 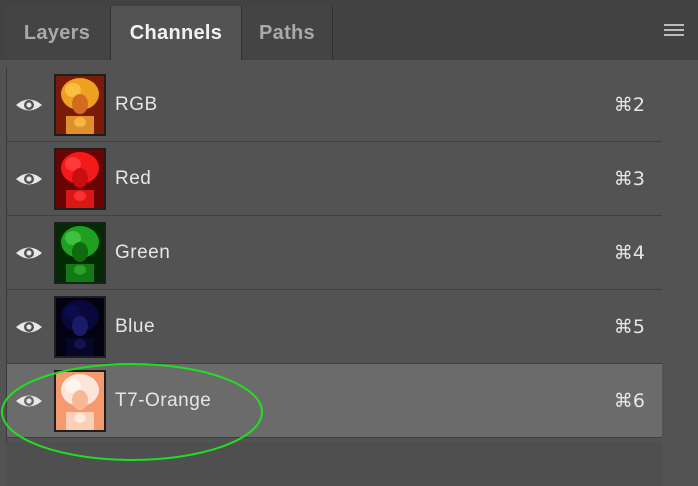 I want to click on channel-row-green: Green ⌘4, so click(x=335, y=253).